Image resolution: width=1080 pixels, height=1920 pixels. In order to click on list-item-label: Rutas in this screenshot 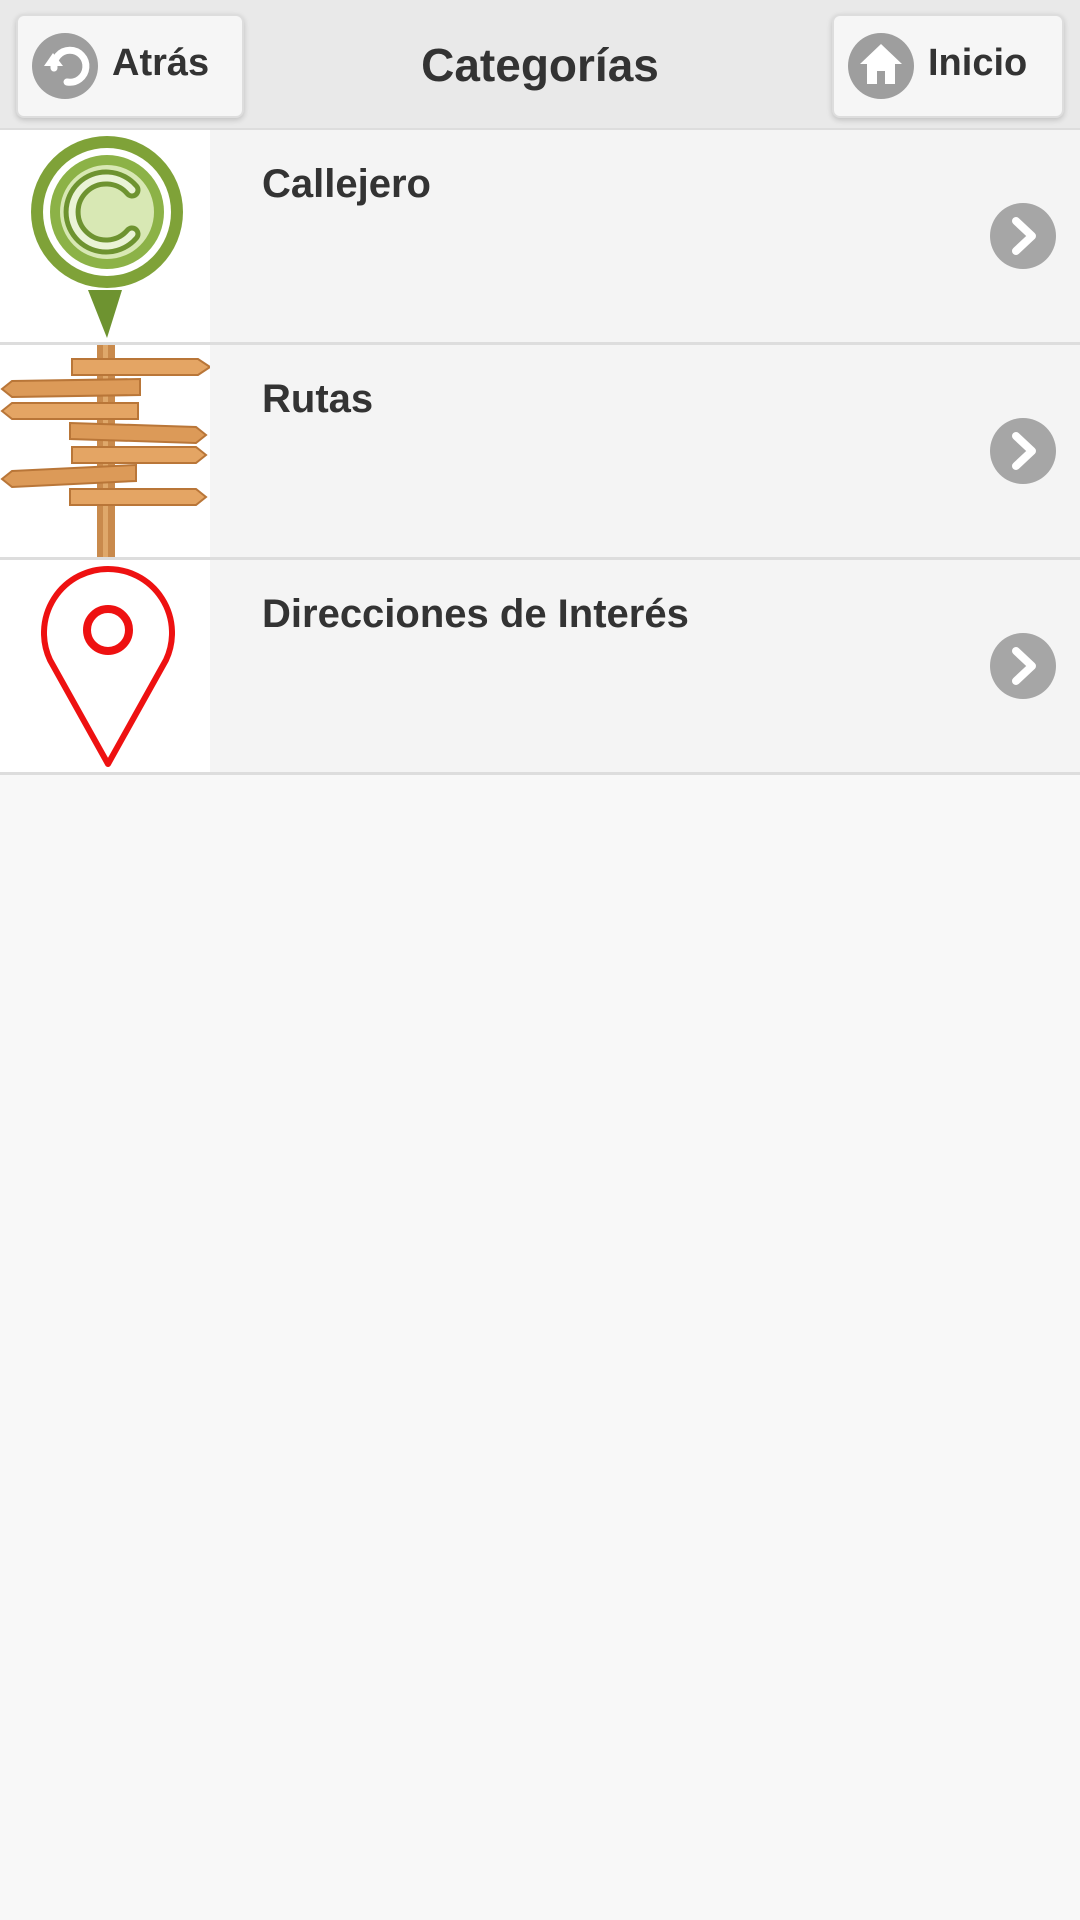, I will do `click(318, 399)`.